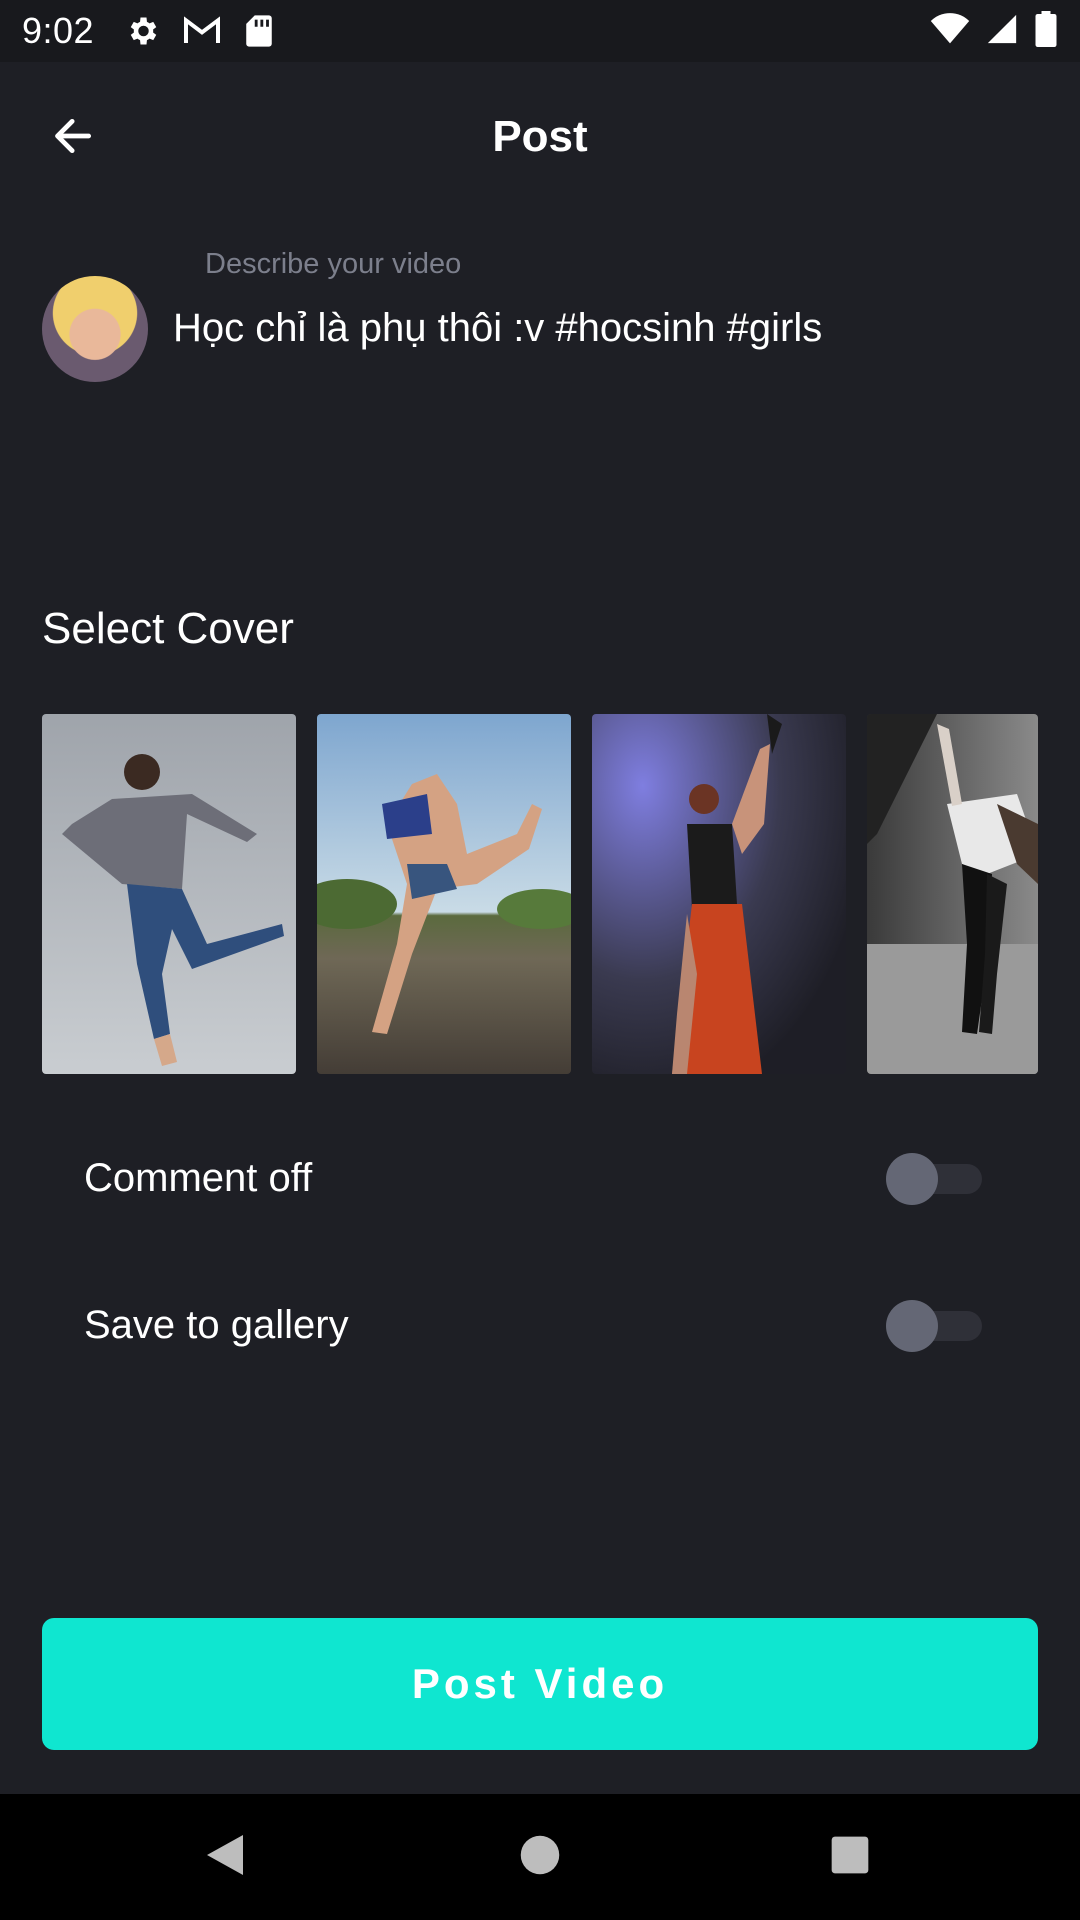  Describe the element at coordinates (142, 31) in the screenshot. I see `gear-icon` at that location.